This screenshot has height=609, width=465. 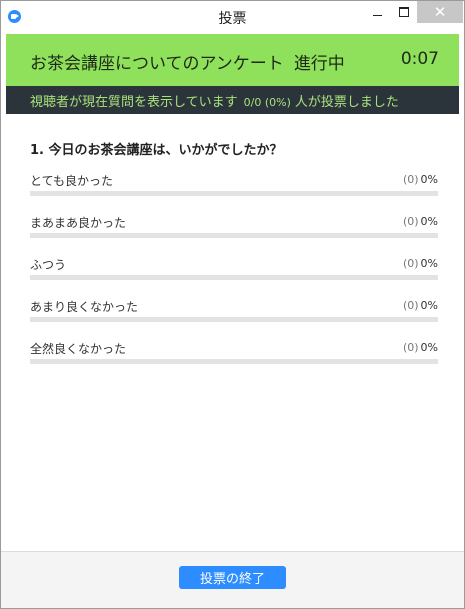 What do you see at coordinates (72, 181) in the screenshot?
I see `answer-label: とても良かった` at bounding box center [72, 181].